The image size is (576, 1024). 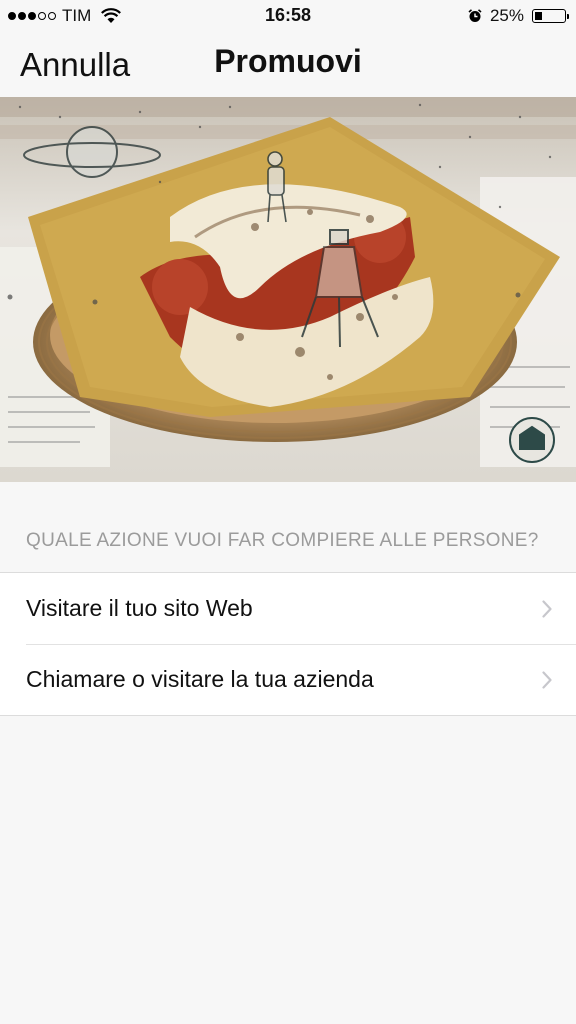 I want to click on nav-bar: Annulla Promuovi, so click(x=288, y=64).